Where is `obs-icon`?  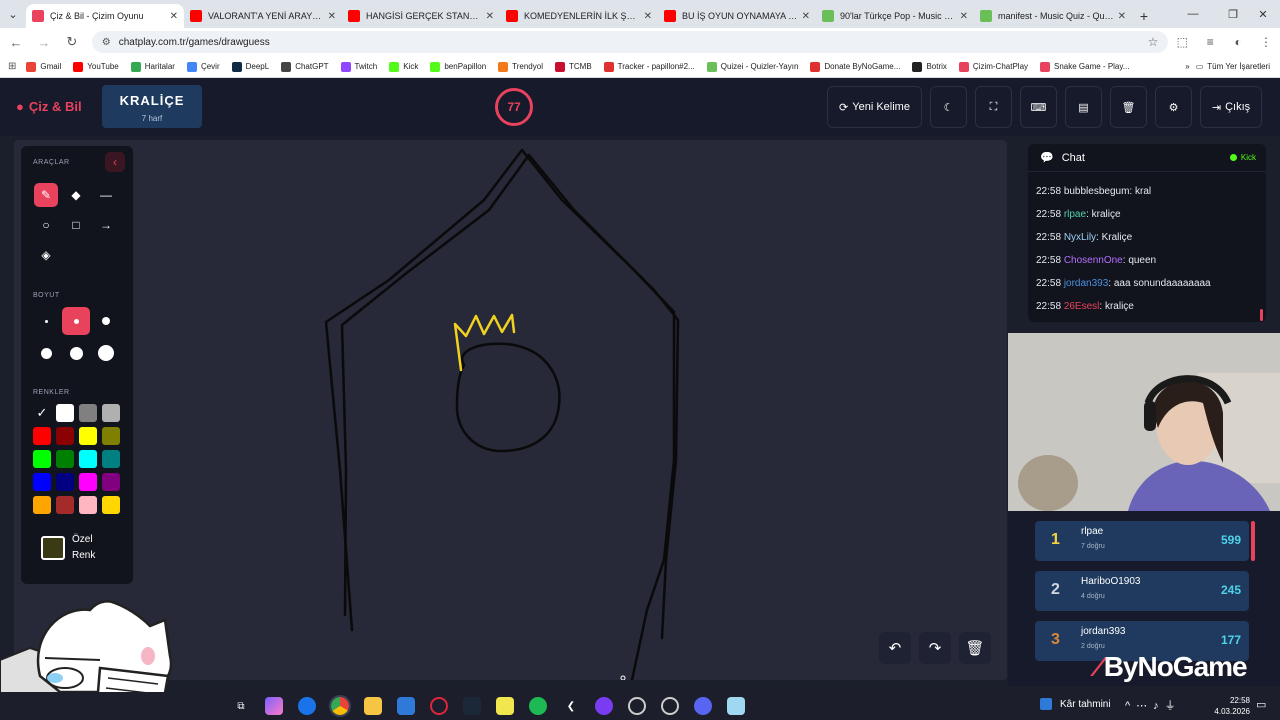 obs-icon is located at coordinates (604, 706).